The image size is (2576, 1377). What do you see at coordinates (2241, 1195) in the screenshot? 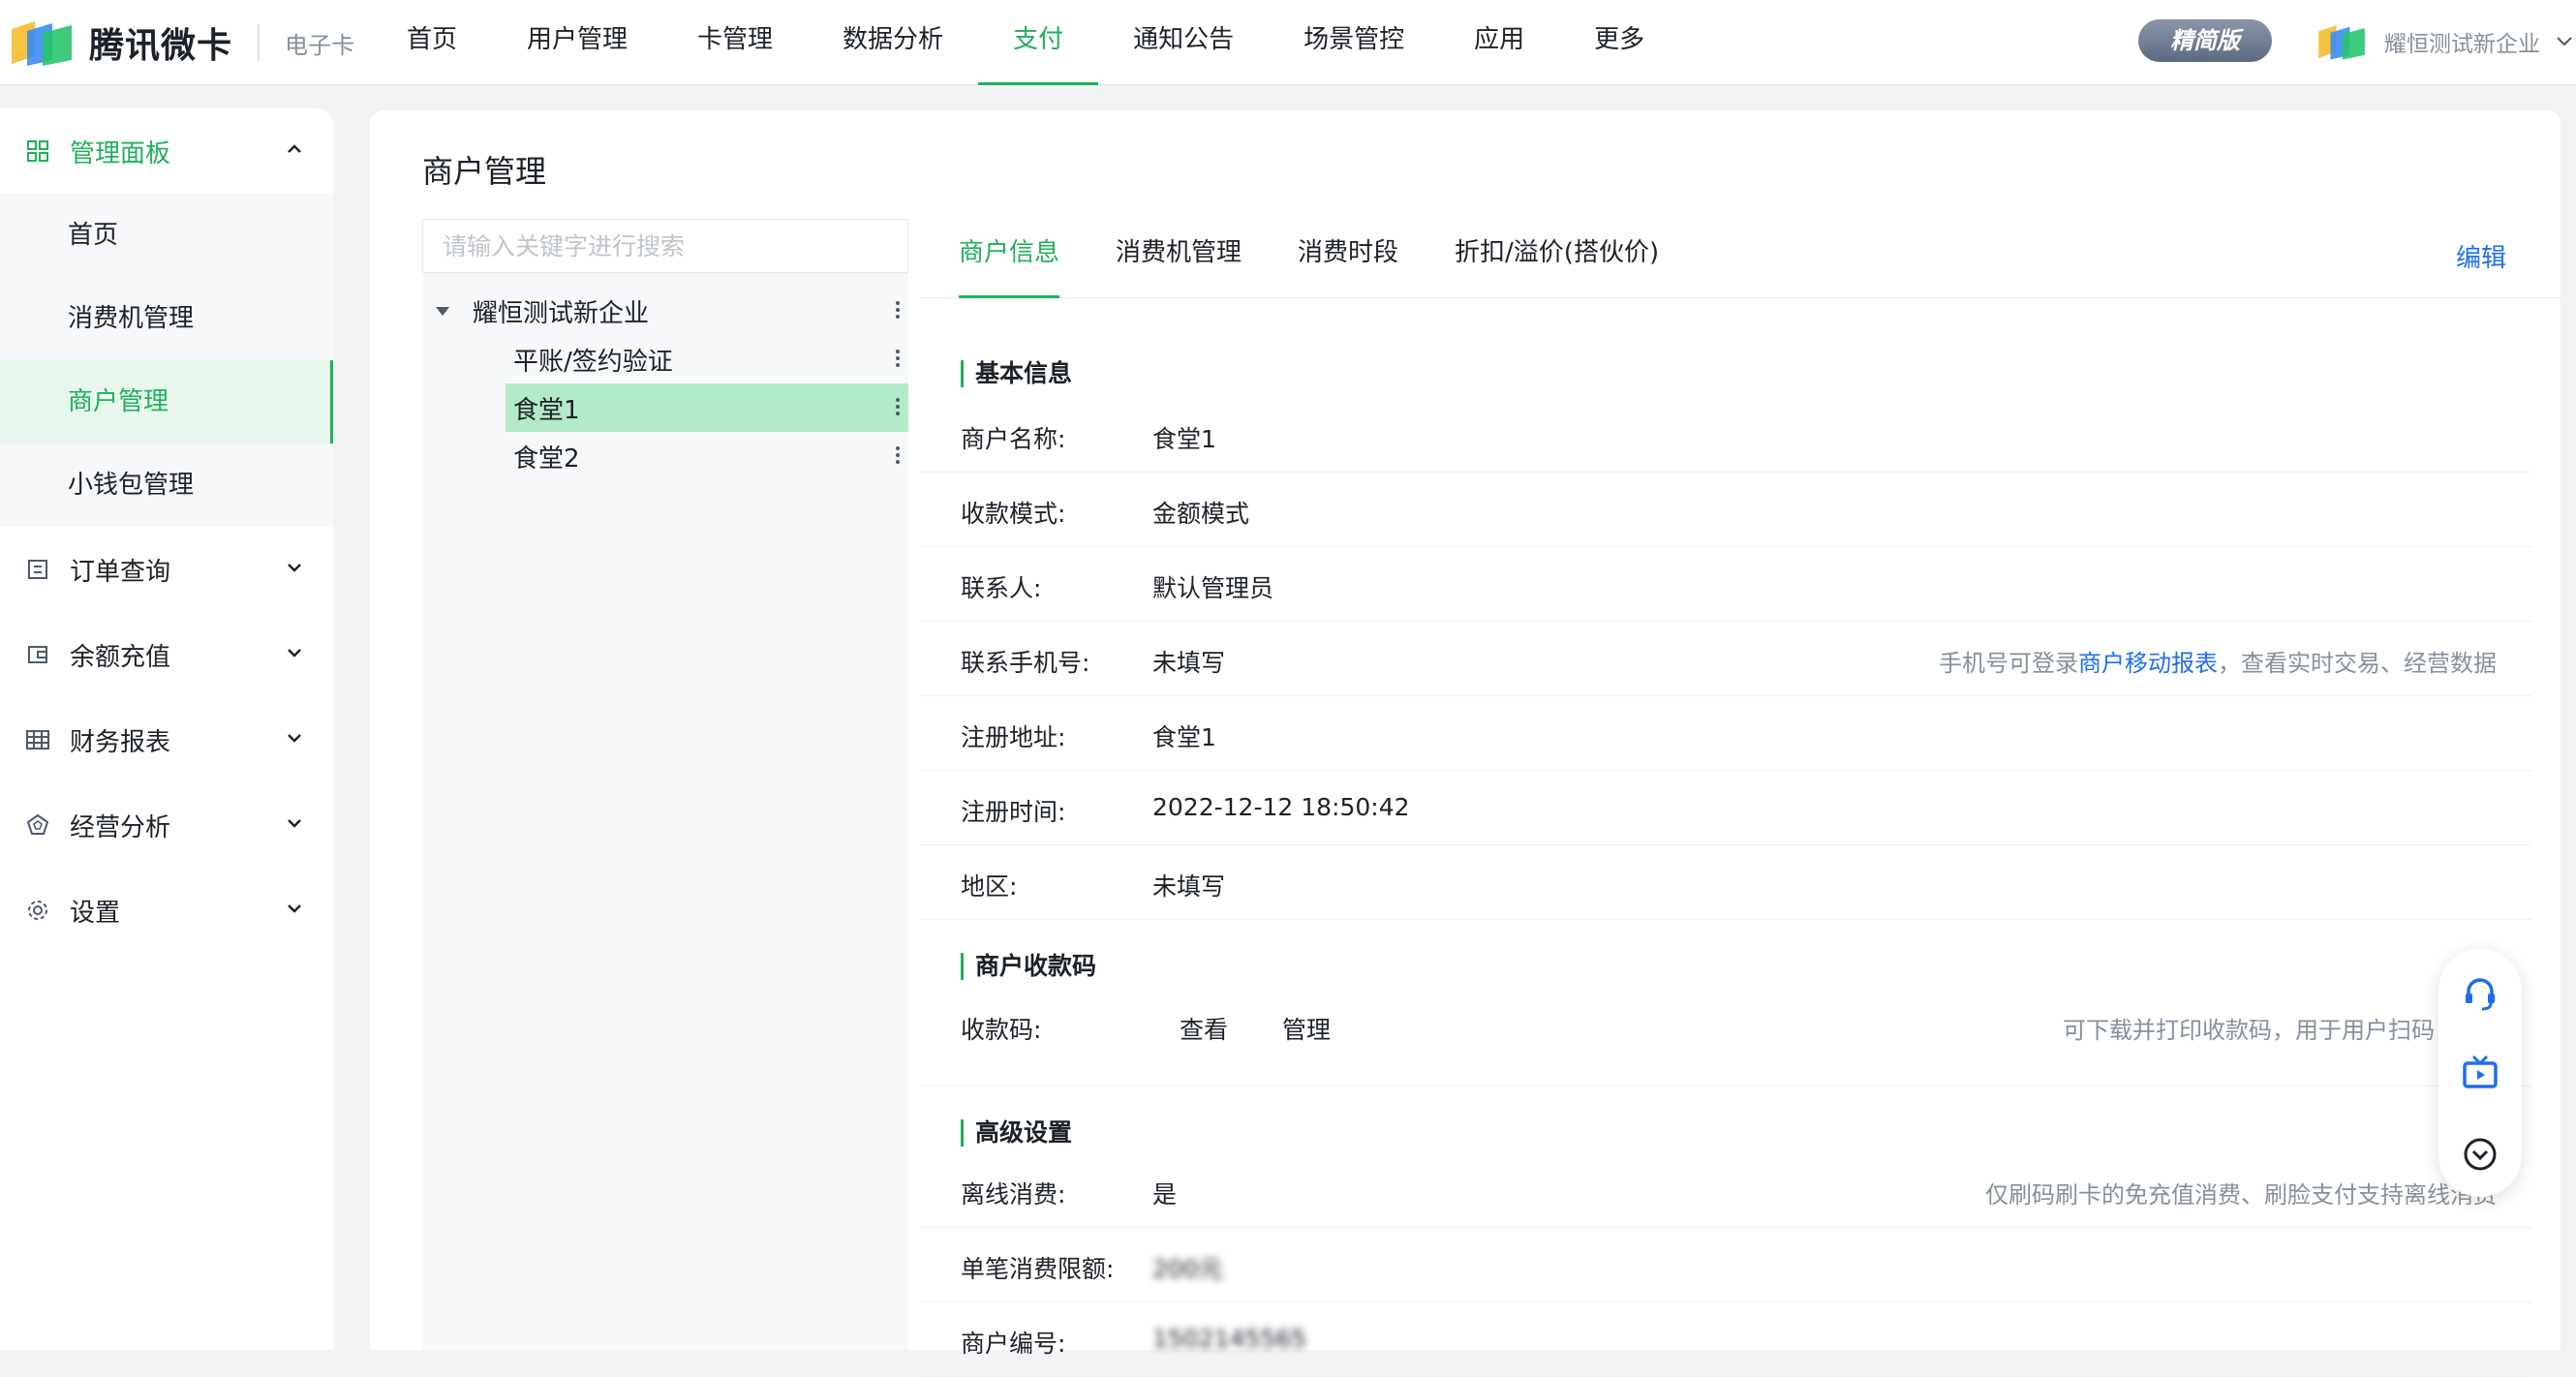
I see `field-hint: 仅刷码刷卡的免充值消费、刷脸支付支持离线消费` at bounding box center [2241, 1195].